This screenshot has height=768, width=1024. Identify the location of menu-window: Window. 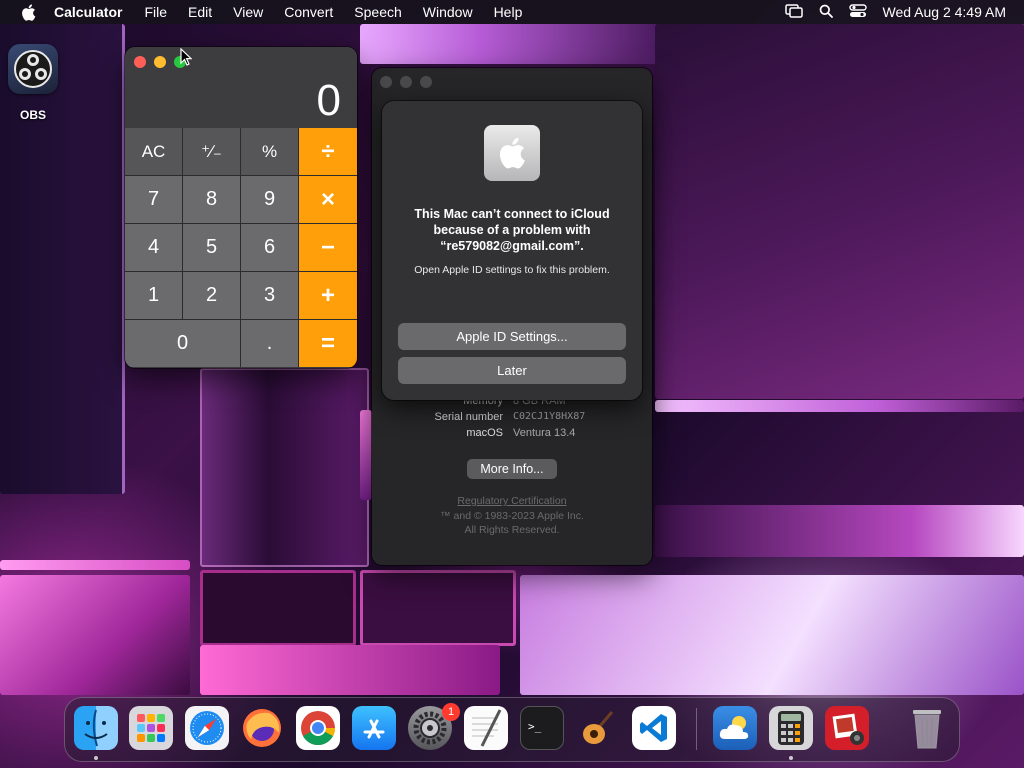
(448, 12).